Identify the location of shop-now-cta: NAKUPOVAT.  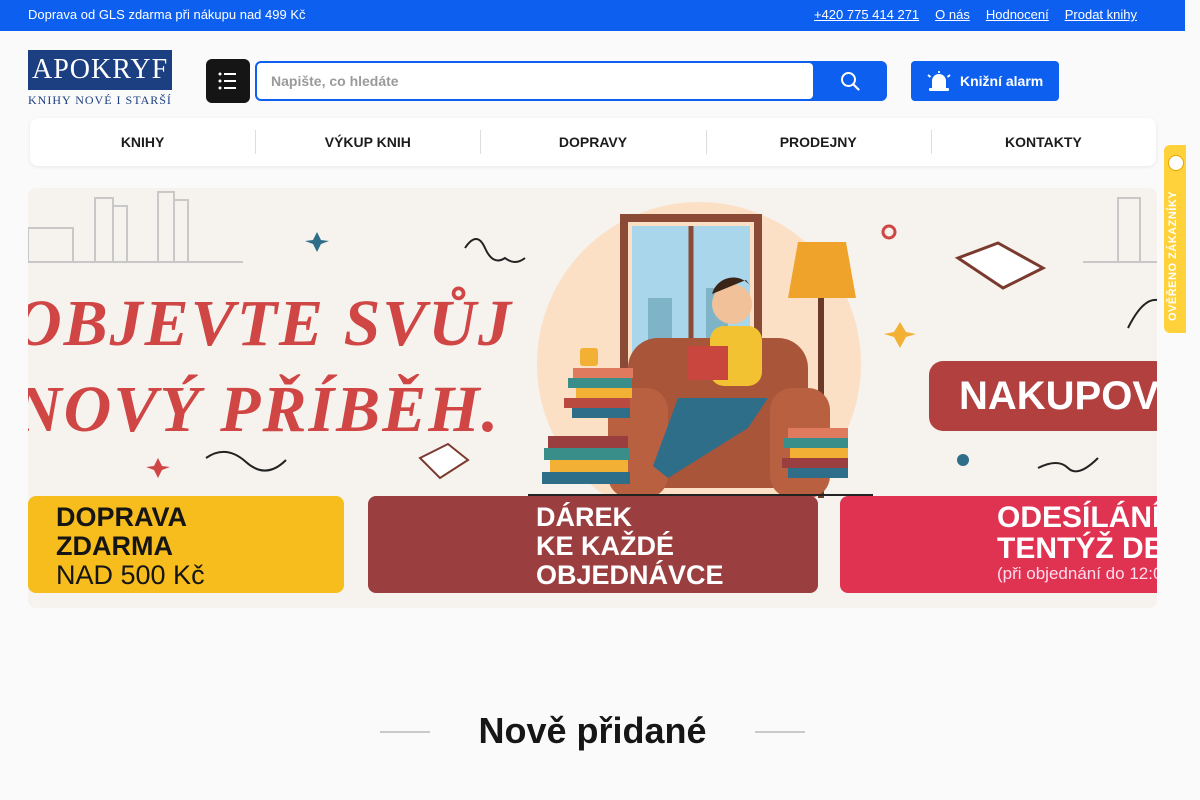
(1043, 396).